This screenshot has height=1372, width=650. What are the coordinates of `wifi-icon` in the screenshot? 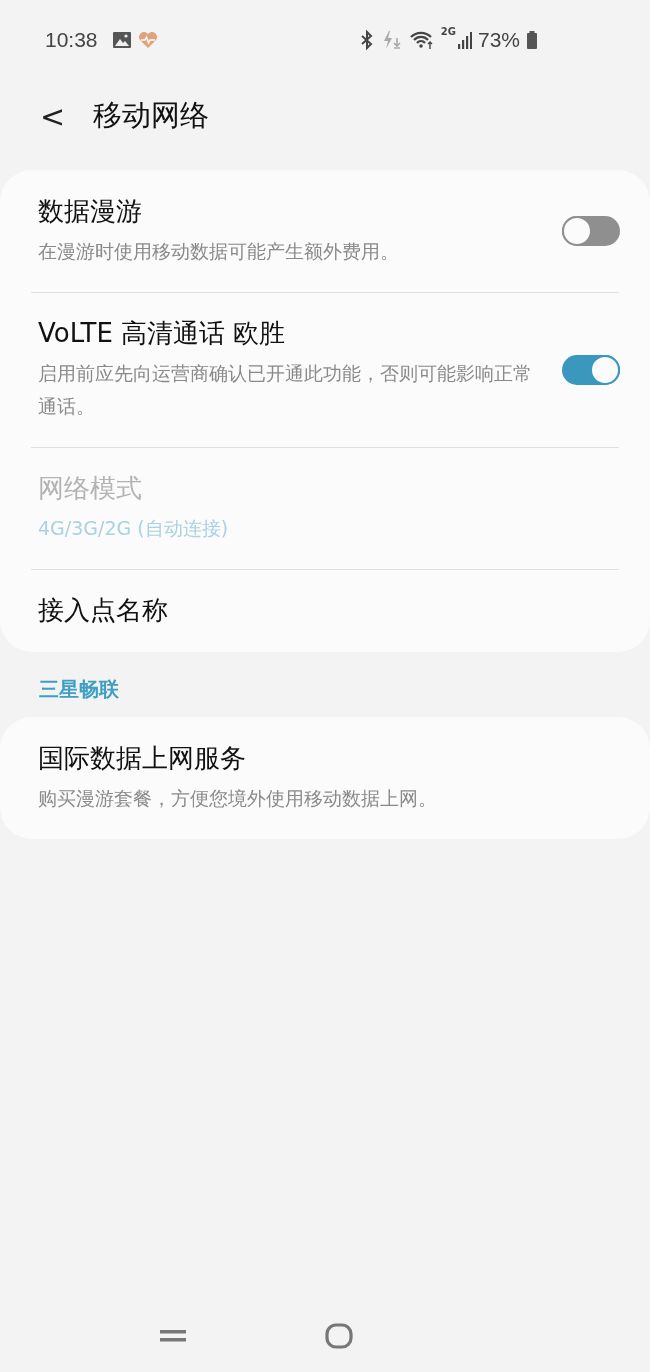 It's located at (421, 40).